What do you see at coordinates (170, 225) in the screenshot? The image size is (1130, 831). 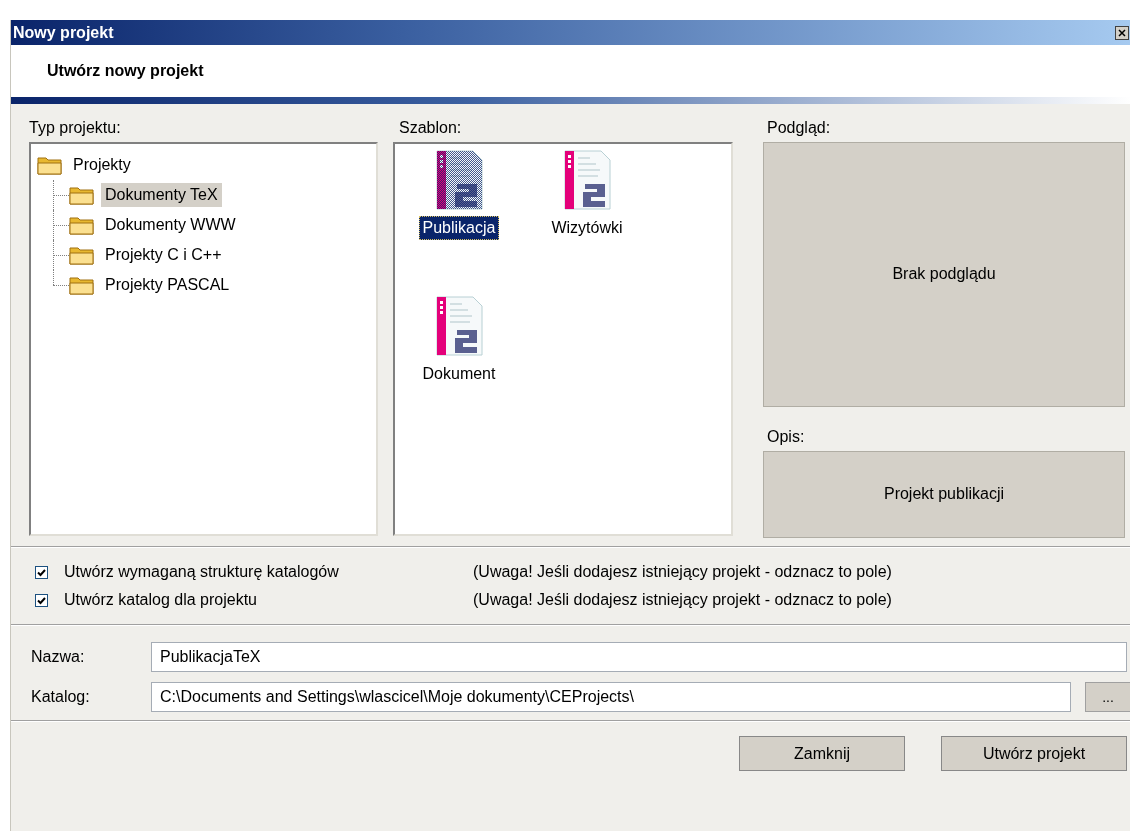 I see `tree-item: Dokumenty WWW` at bounding box center [170, 225].